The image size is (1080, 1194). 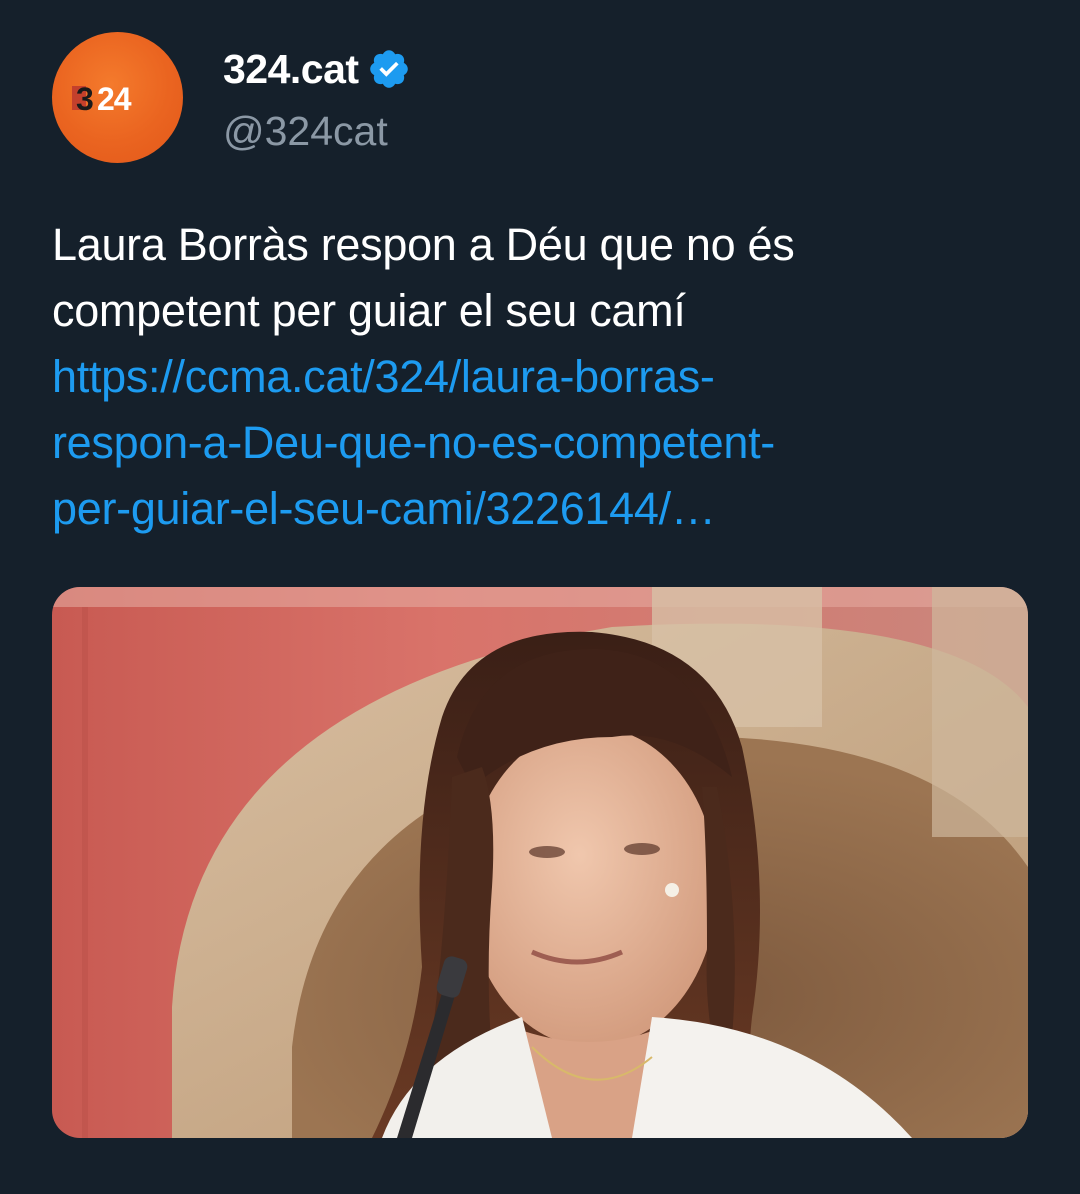 I want to click on tweet-text-line: Laura Borràs respon a Déu que no és, so click(x=423, y=244).